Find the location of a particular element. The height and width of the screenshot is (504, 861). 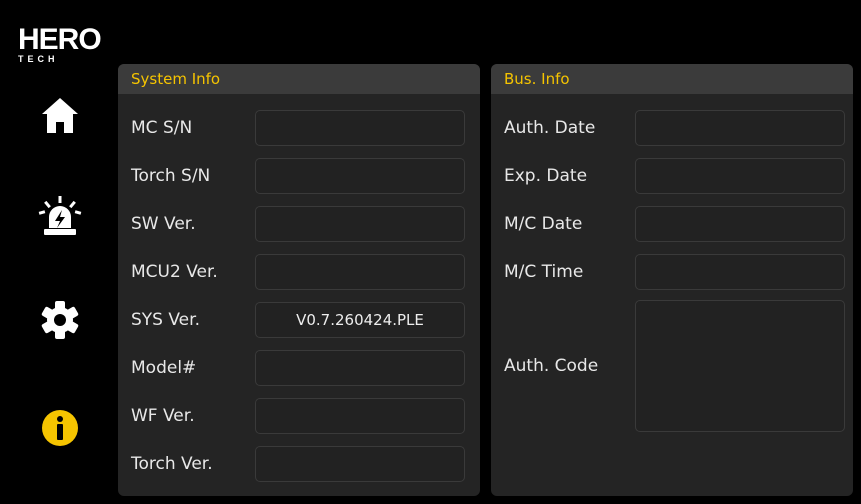

bus-info-row: Exp. Date is located at coordinates (672, 176).